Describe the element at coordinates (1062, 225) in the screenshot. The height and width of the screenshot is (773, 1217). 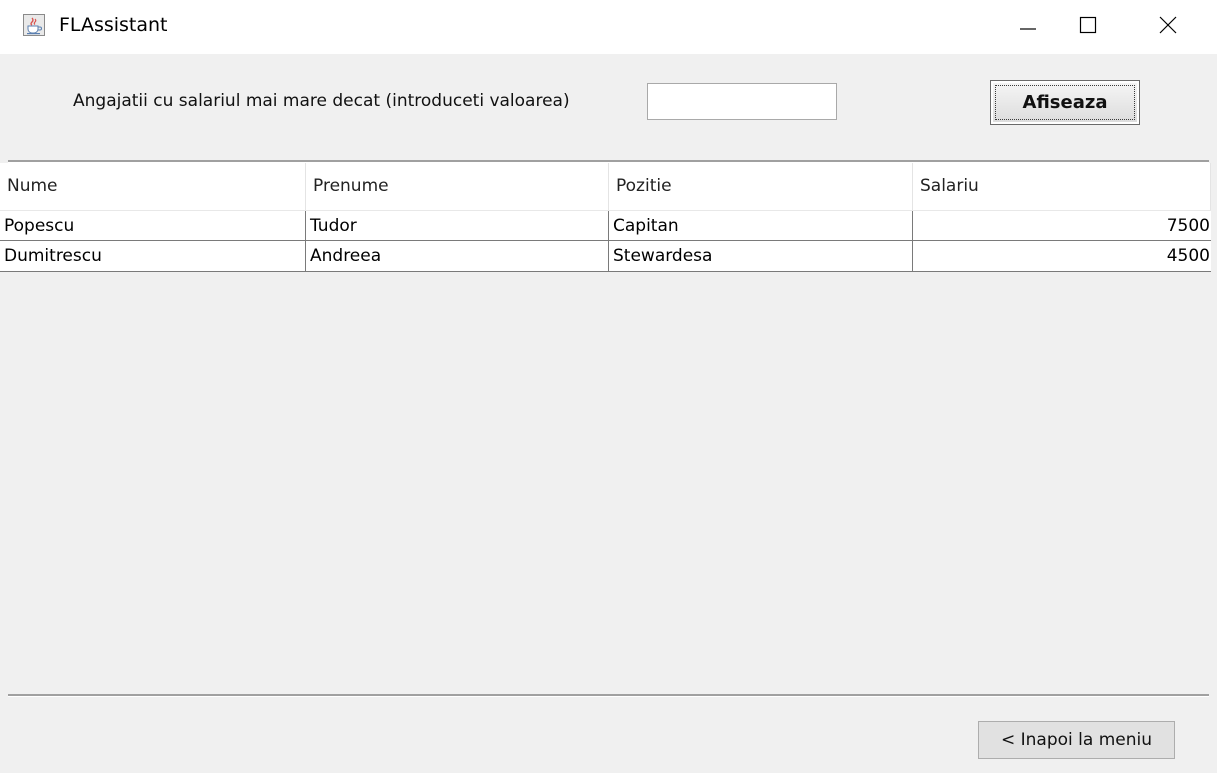
I see `cell-salariu: 7500` at that location.